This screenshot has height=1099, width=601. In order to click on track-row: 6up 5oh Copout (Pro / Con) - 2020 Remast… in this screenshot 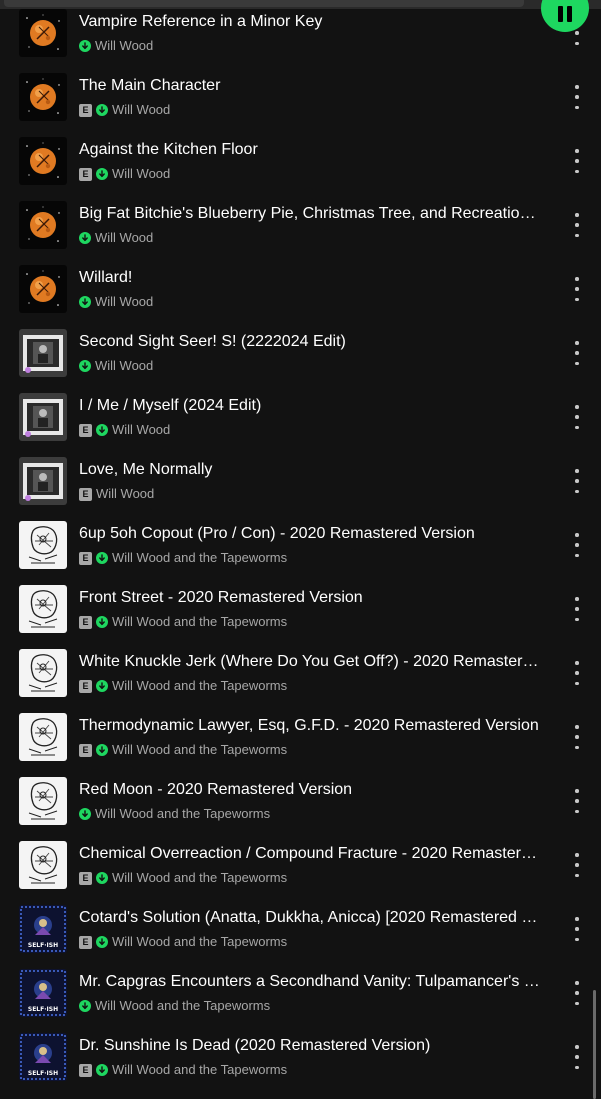, I will do `click(295, 535)`.